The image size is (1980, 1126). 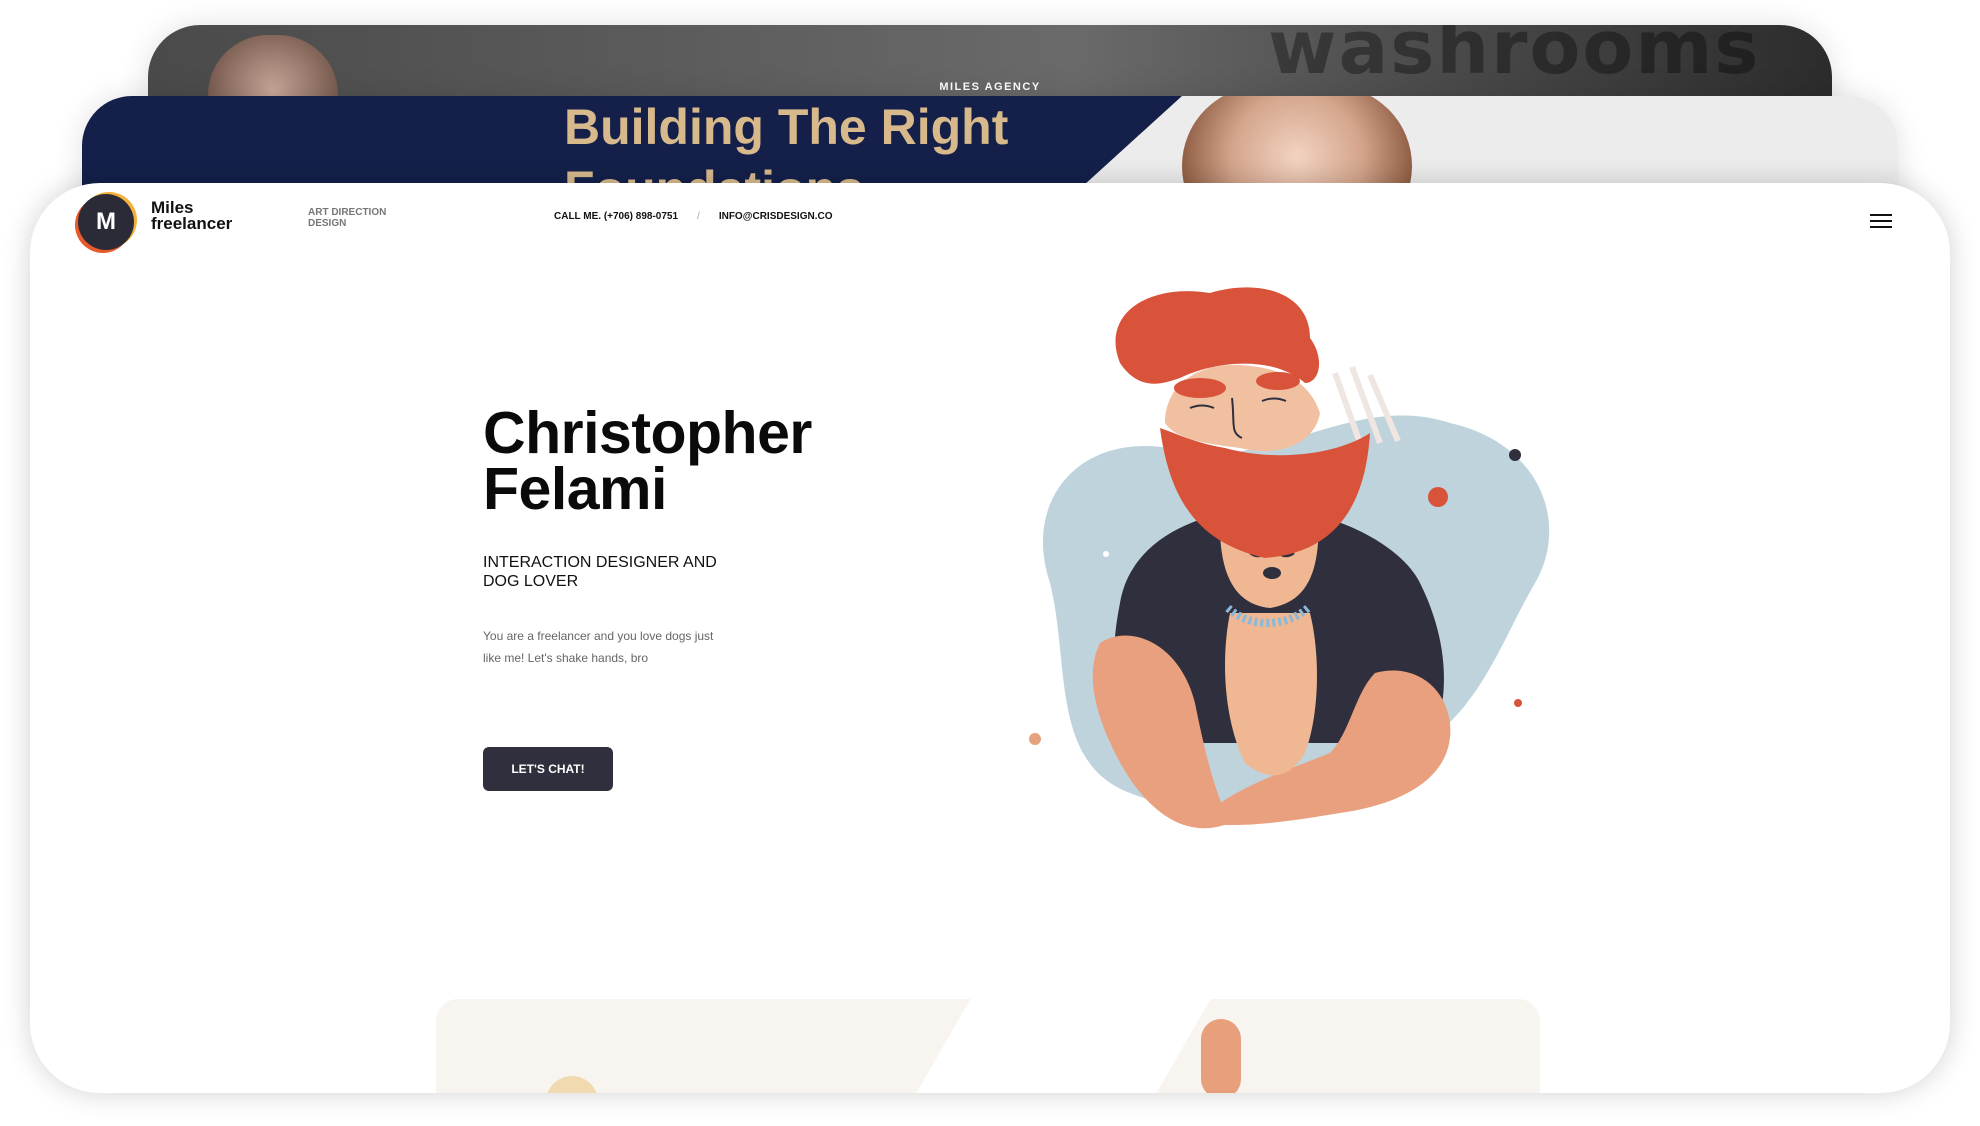 I want to click on email-link: INFO@CRISDESIGN.CO, so click(x=776, y=216).